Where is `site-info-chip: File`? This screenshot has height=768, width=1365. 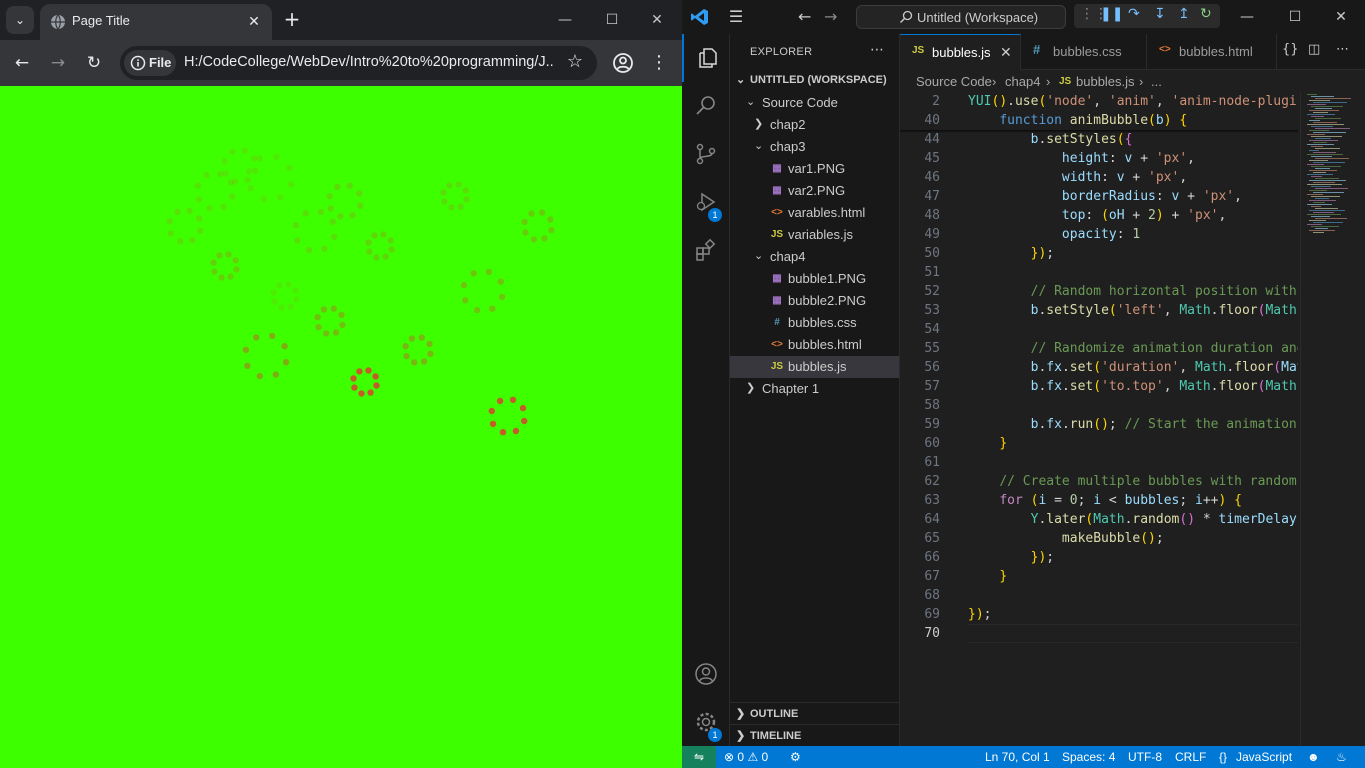
site-info-chip: File is located at coordinates (150, 63).